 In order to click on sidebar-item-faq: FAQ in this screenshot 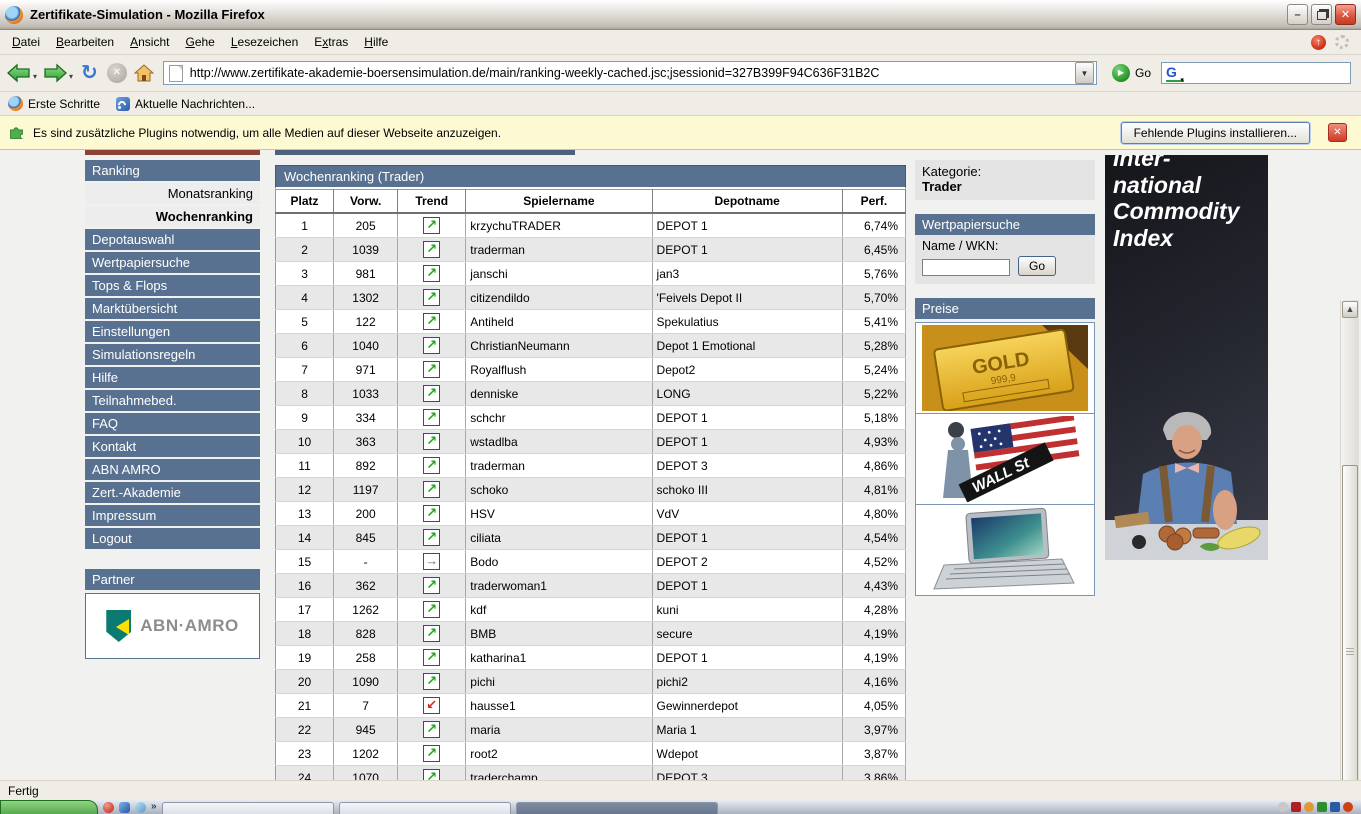, I will do `click(172, 423)`.